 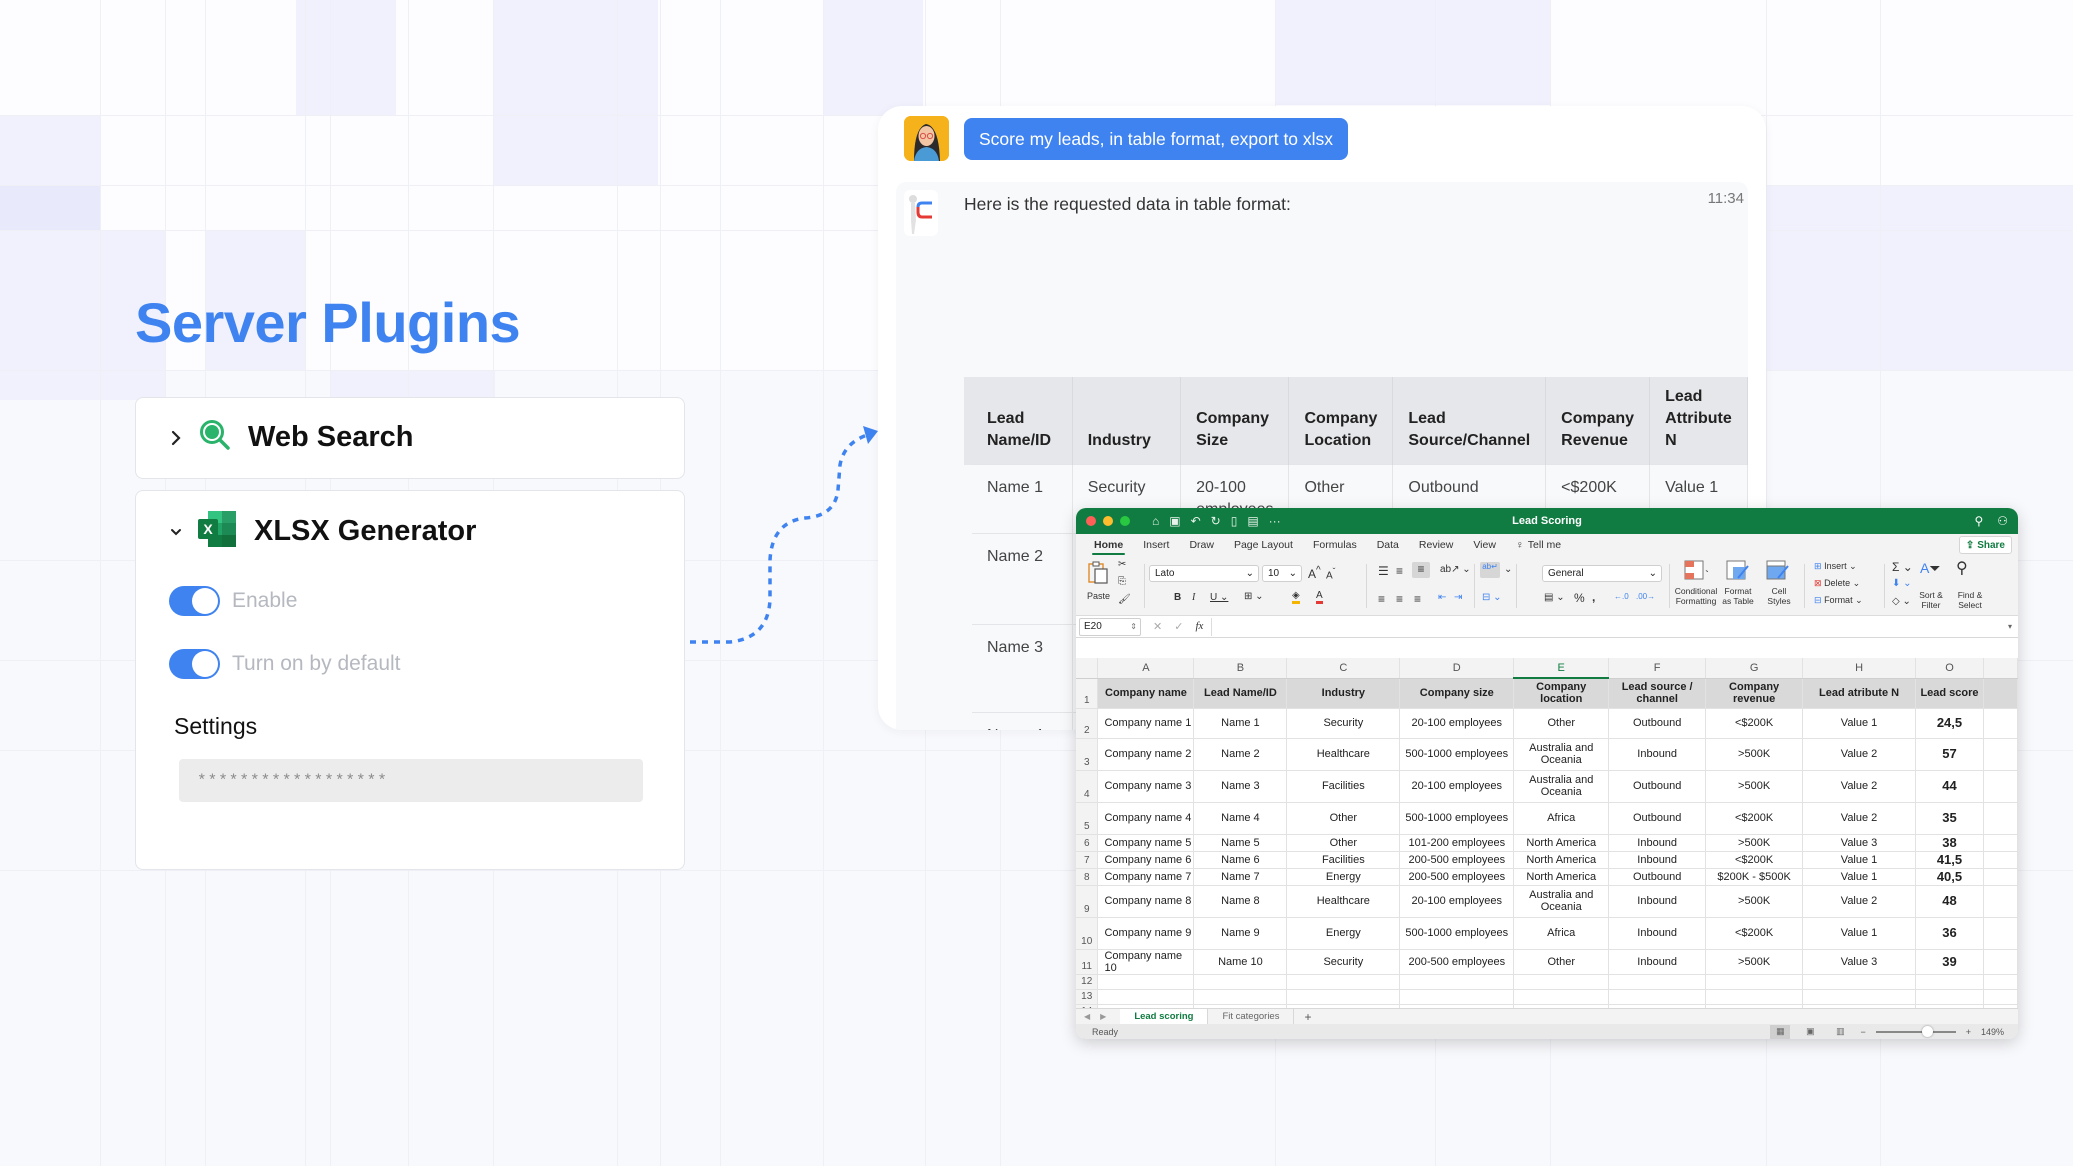 I want to click on cell: 39, so click(x=1949, y=962).